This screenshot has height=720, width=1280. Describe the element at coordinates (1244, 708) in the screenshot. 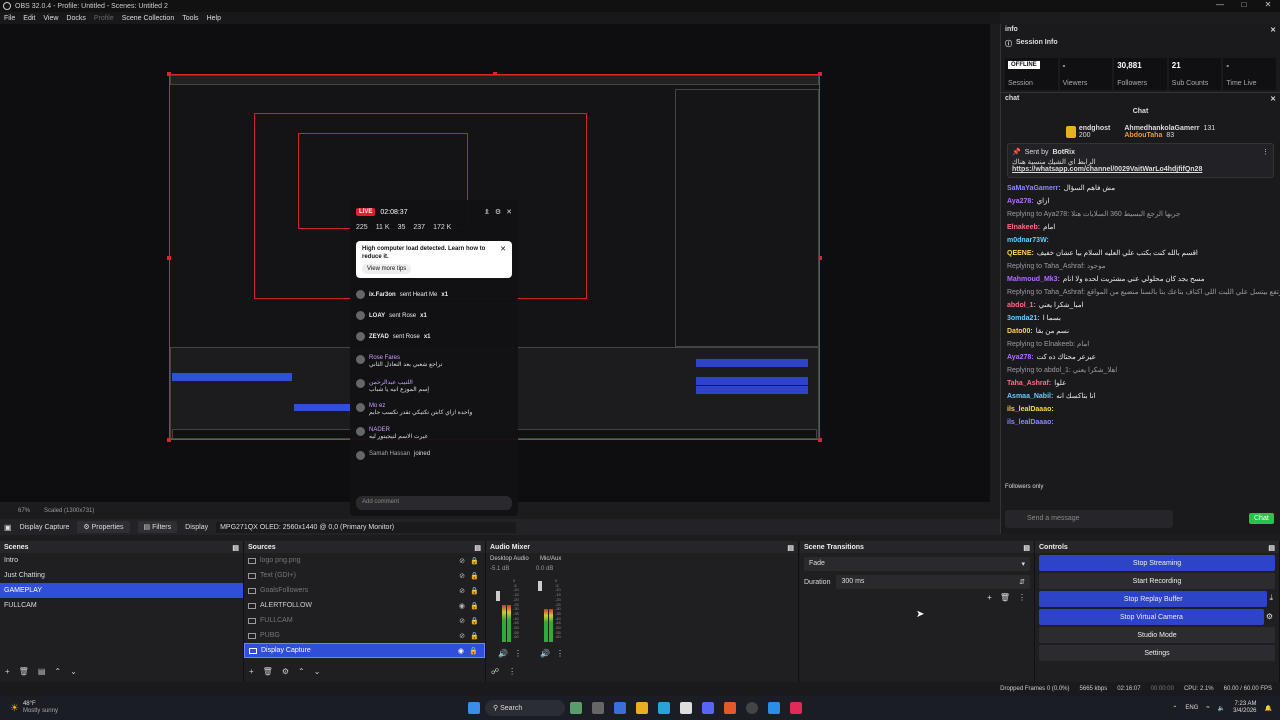

I see `clock: 7:23 AM 3/4/2026` at that location.